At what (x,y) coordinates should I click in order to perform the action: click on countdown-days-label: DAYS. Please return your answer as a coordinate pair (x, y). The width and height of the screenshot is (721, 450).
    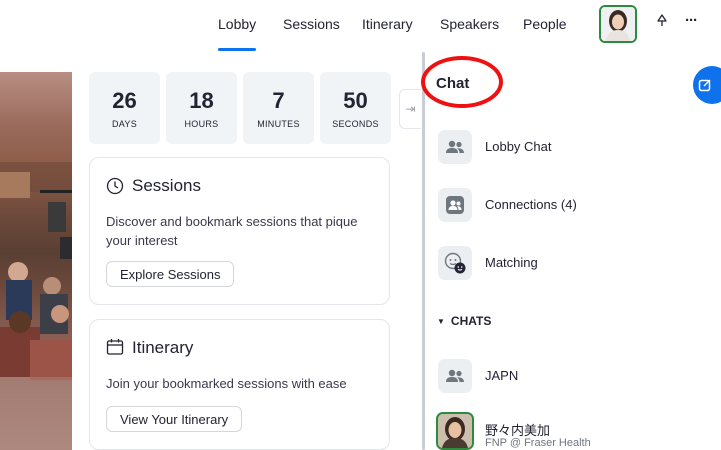
    Looking at the image, I should click on (124, 124).